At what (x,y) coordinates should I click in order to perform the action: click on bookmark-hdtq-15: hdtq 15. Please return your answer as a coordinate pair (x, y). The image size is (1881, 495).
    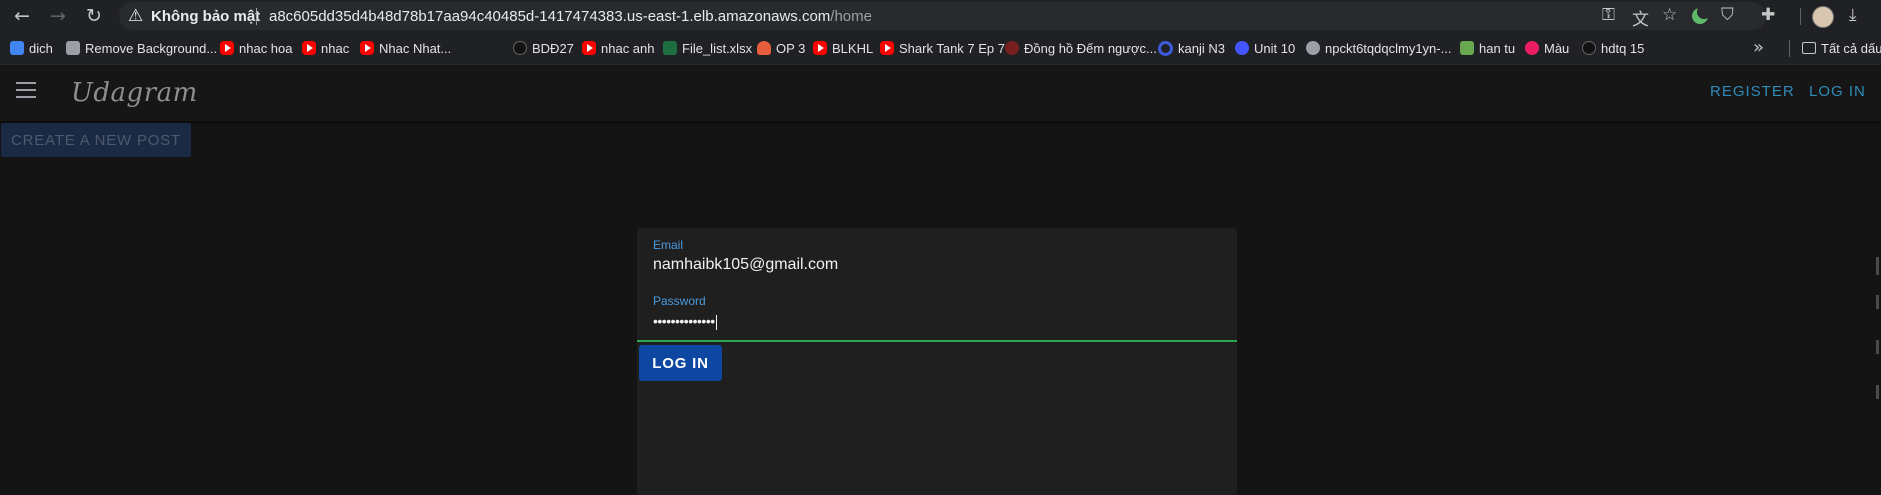
    Looking at the image, I should click on (1613, 48).